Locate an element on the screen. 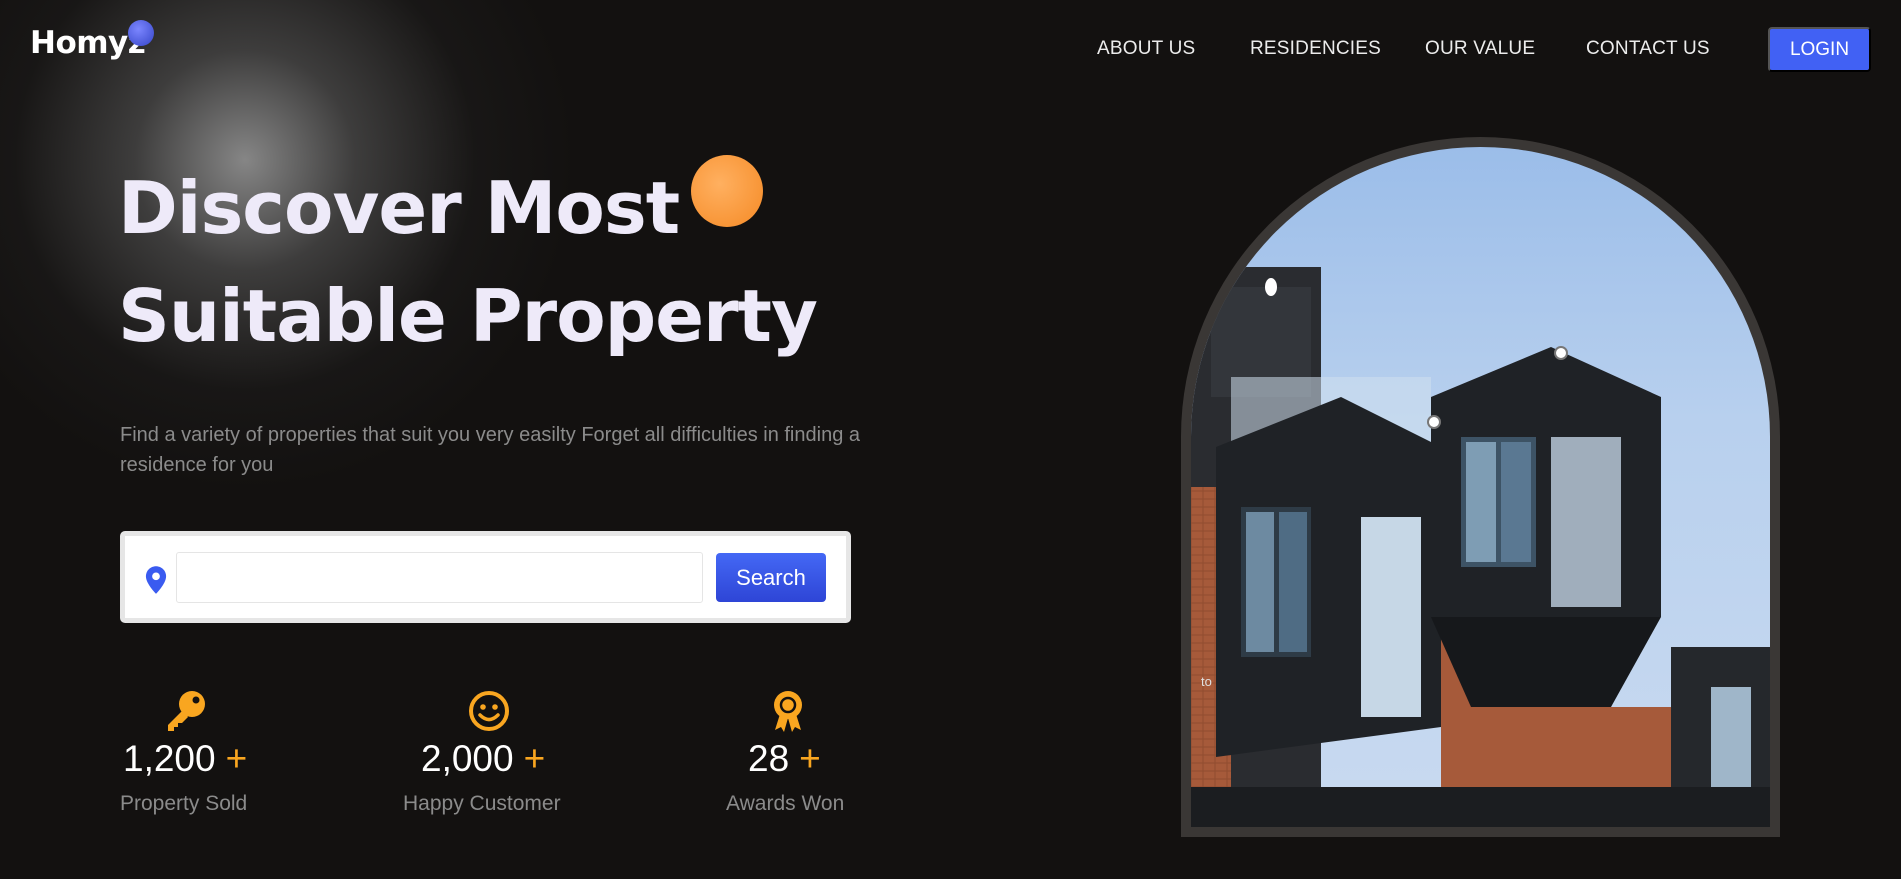 This screenshot has width=1901, height=879. stat-value-property-sold: 1,200 + is located at coordinates (185, 759).